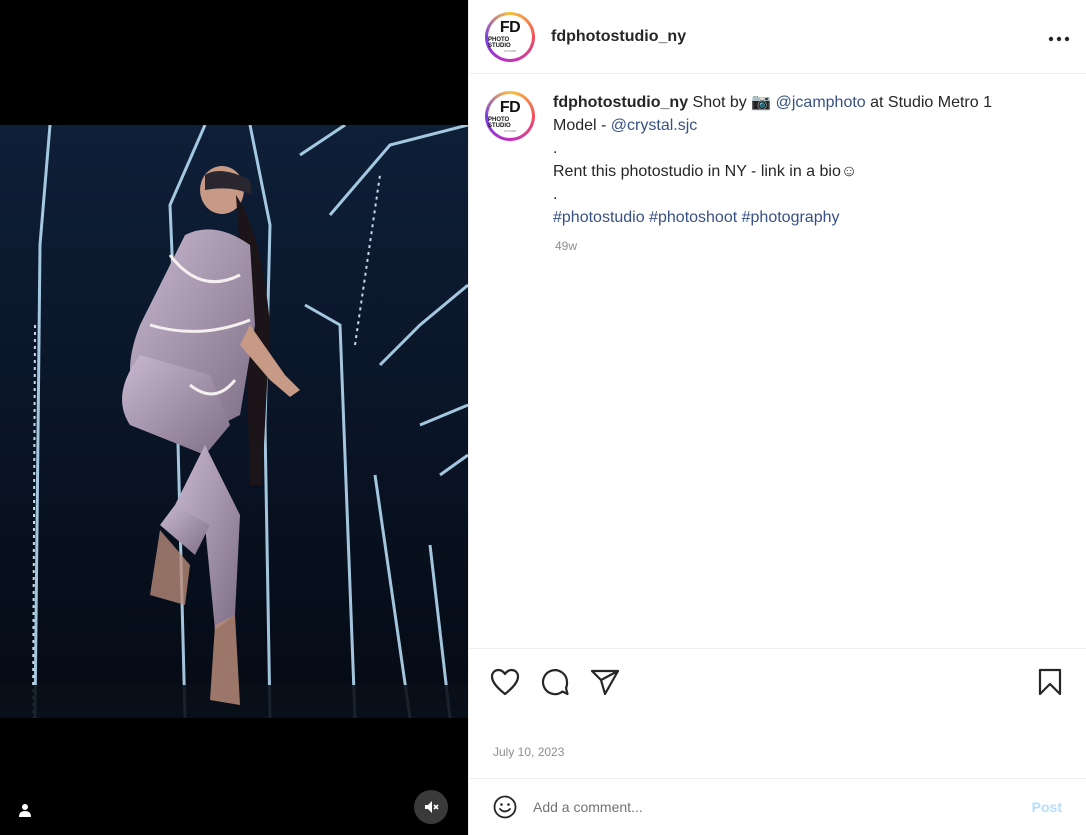 The height and width of the screenshot is (835, 1086). I want to click on caption-avatar-logo-main: FD, so click(510, 107).